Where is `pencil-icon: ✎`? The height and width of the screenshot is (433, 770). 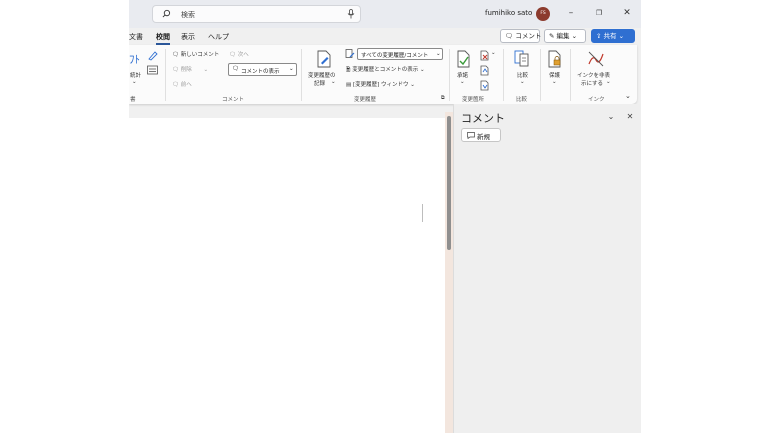 pencil-icon: ✎ is located at coordinates (552, 36).